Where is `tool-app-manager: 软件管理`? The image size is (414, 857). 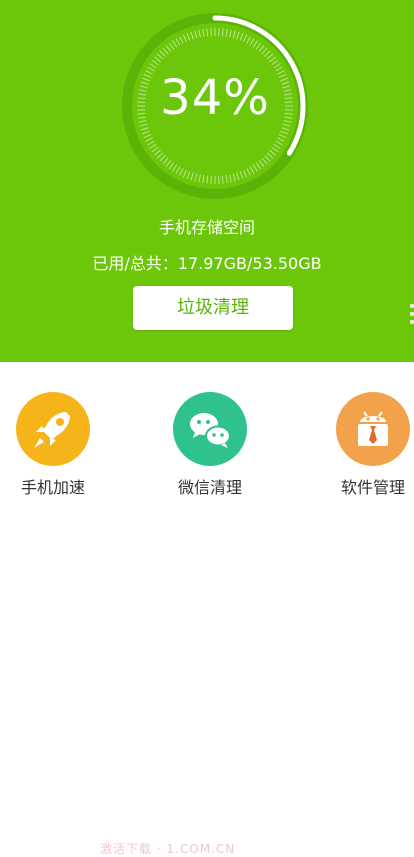
tool-app-manager: 软件管理 is located at coordinates (366, 445).